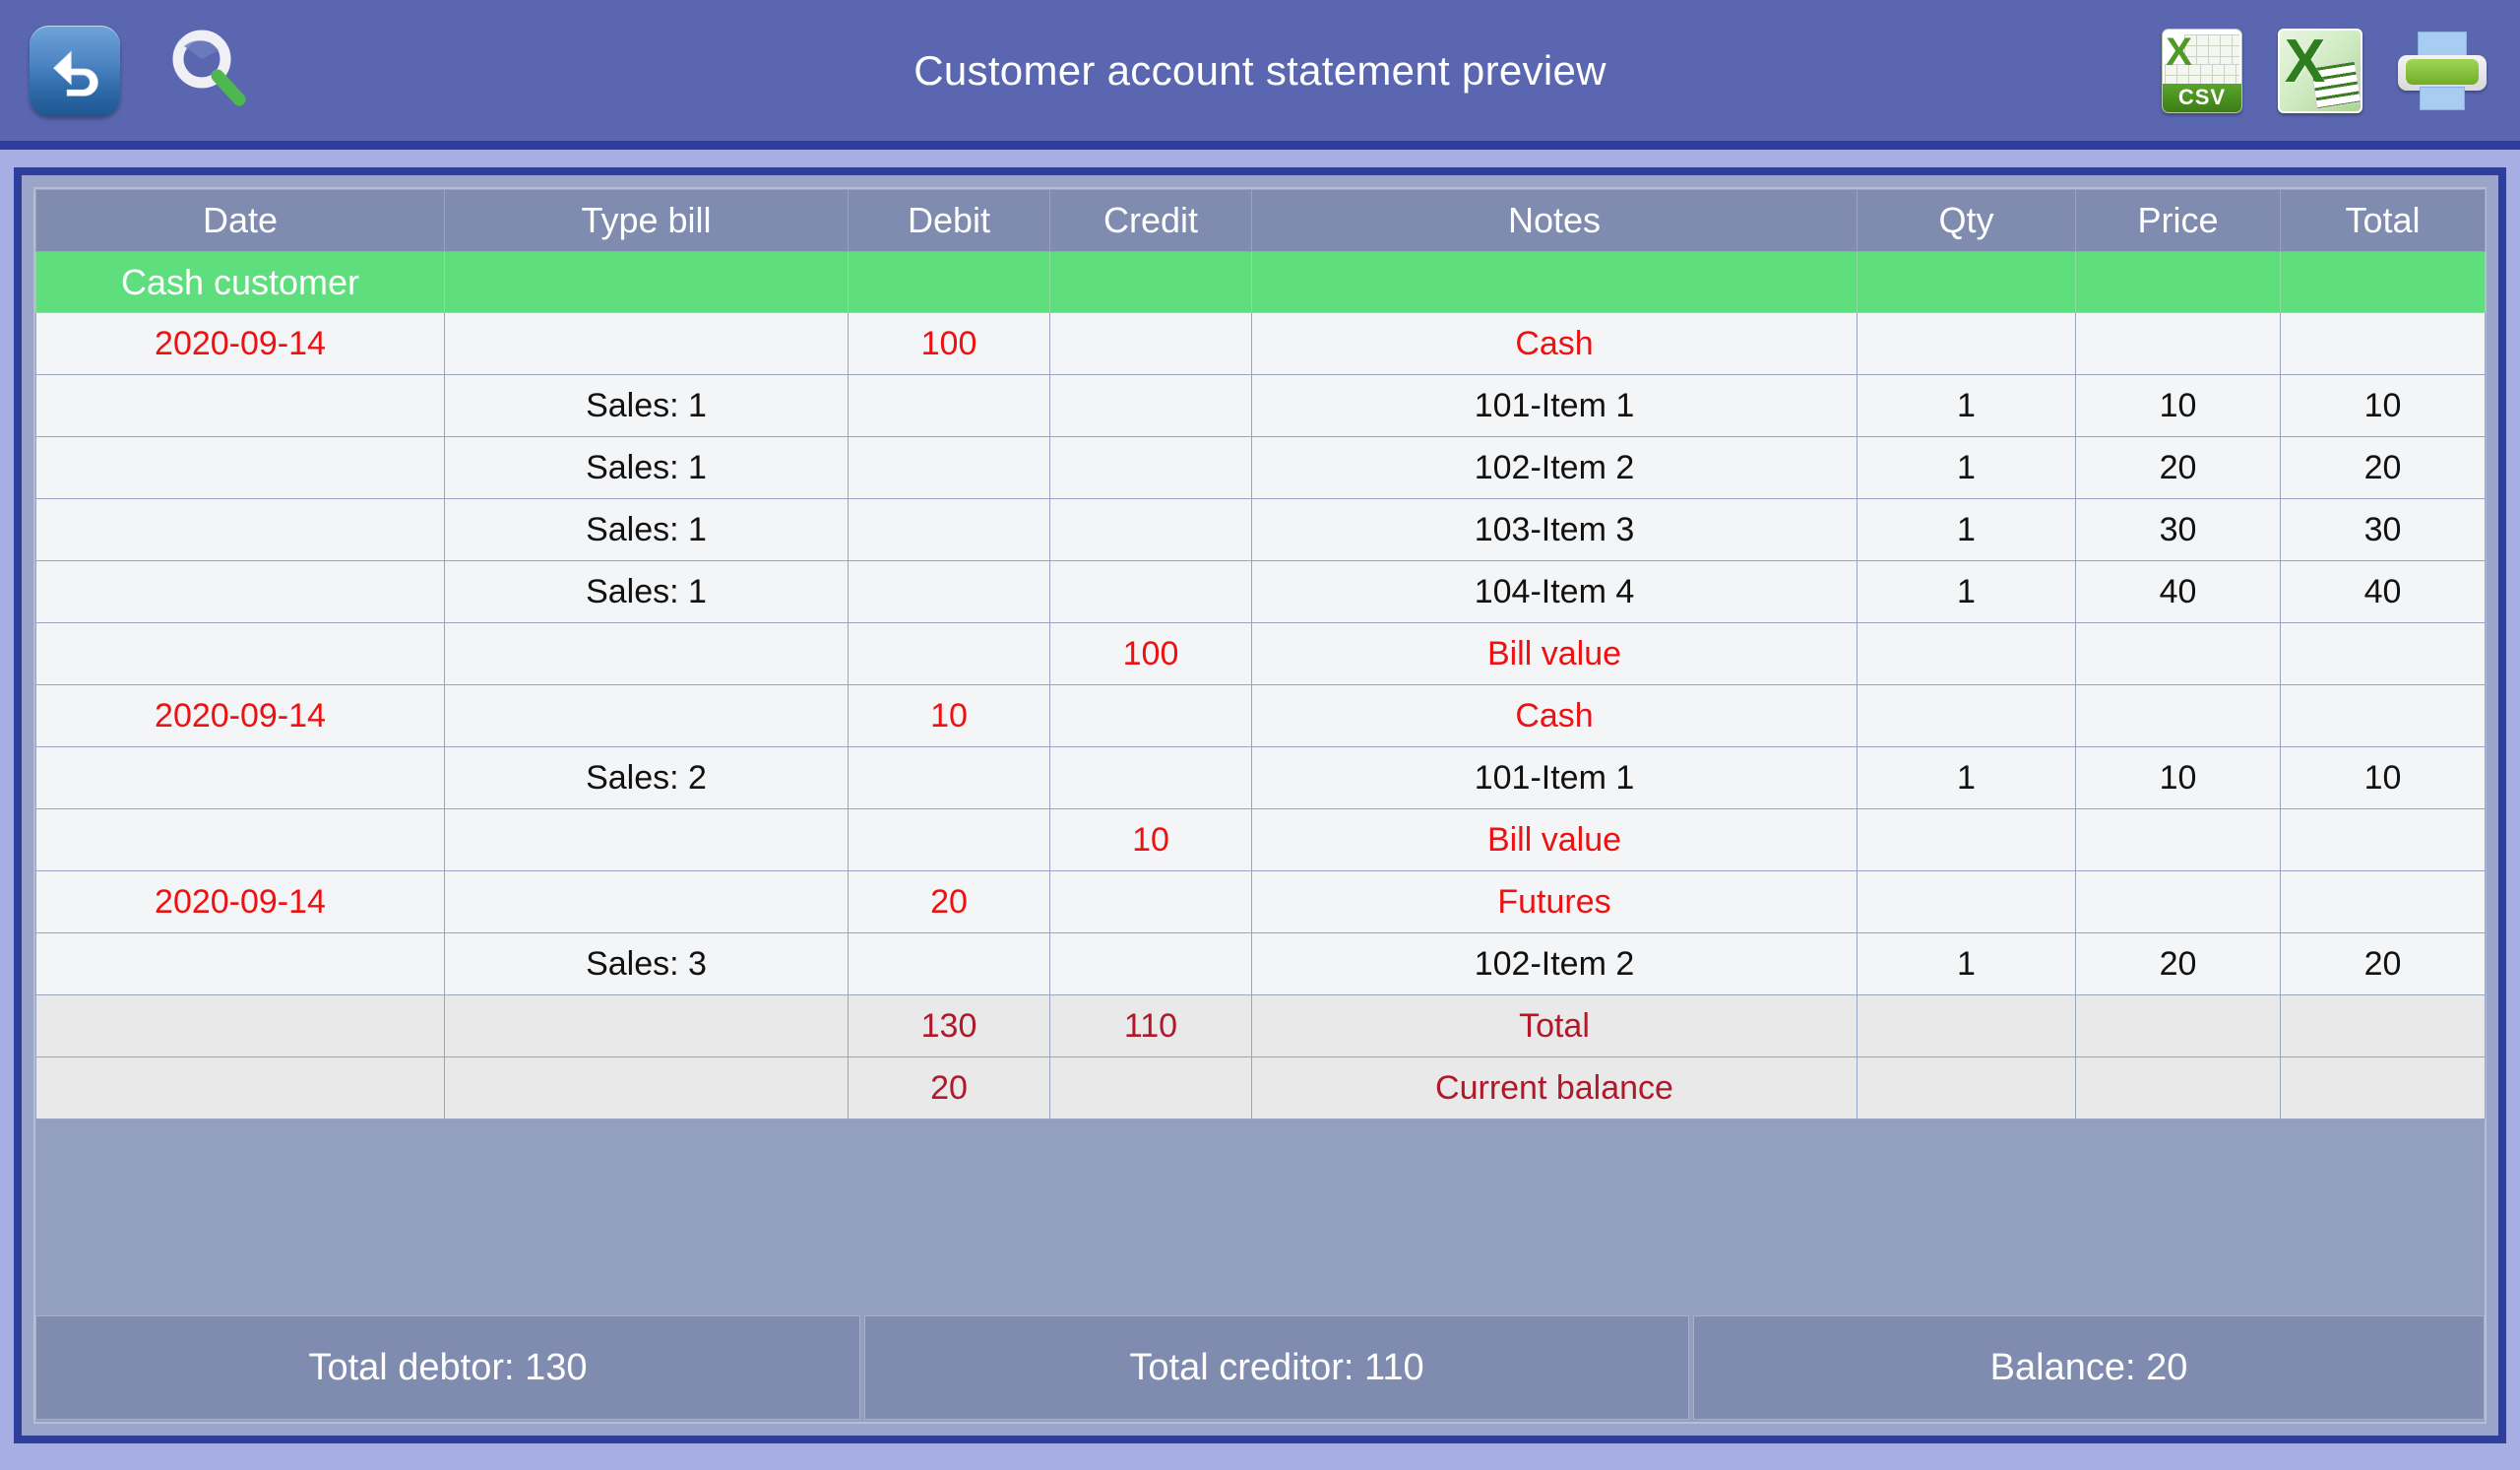 This screenshot has width=2520, height=1470. I want to click on total-debtor-cell: Total debtor: 130, so click(447, 1367).